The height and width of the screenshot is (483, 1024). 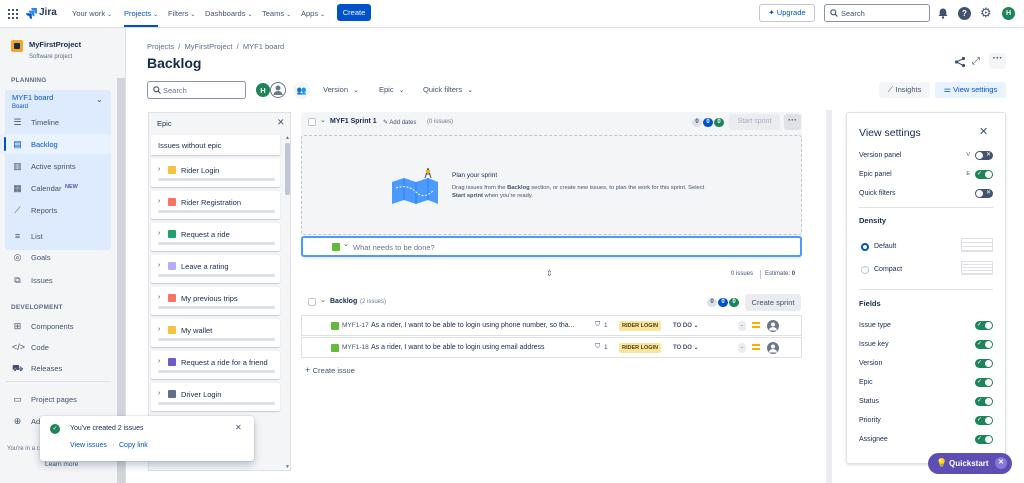 I want to click on fullscreen-icon: ⤢, so click(x=976, y=61).